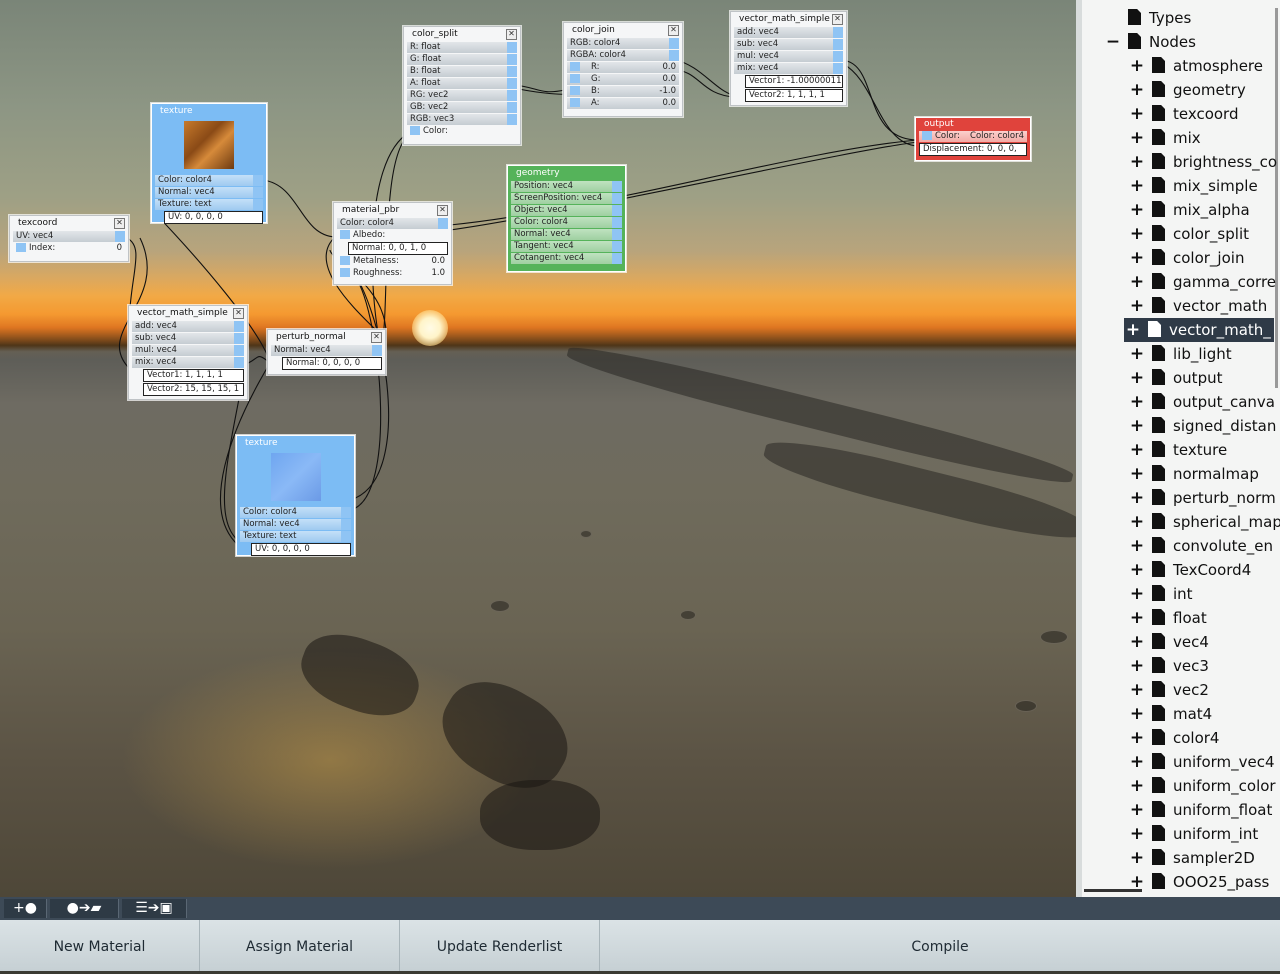 This screenshot has width=1280, height=974. Describe the element at coordinates (1202, 162) in the screenshot. I see `sidebar-item-brightness-co: + brightness_co` at that location.